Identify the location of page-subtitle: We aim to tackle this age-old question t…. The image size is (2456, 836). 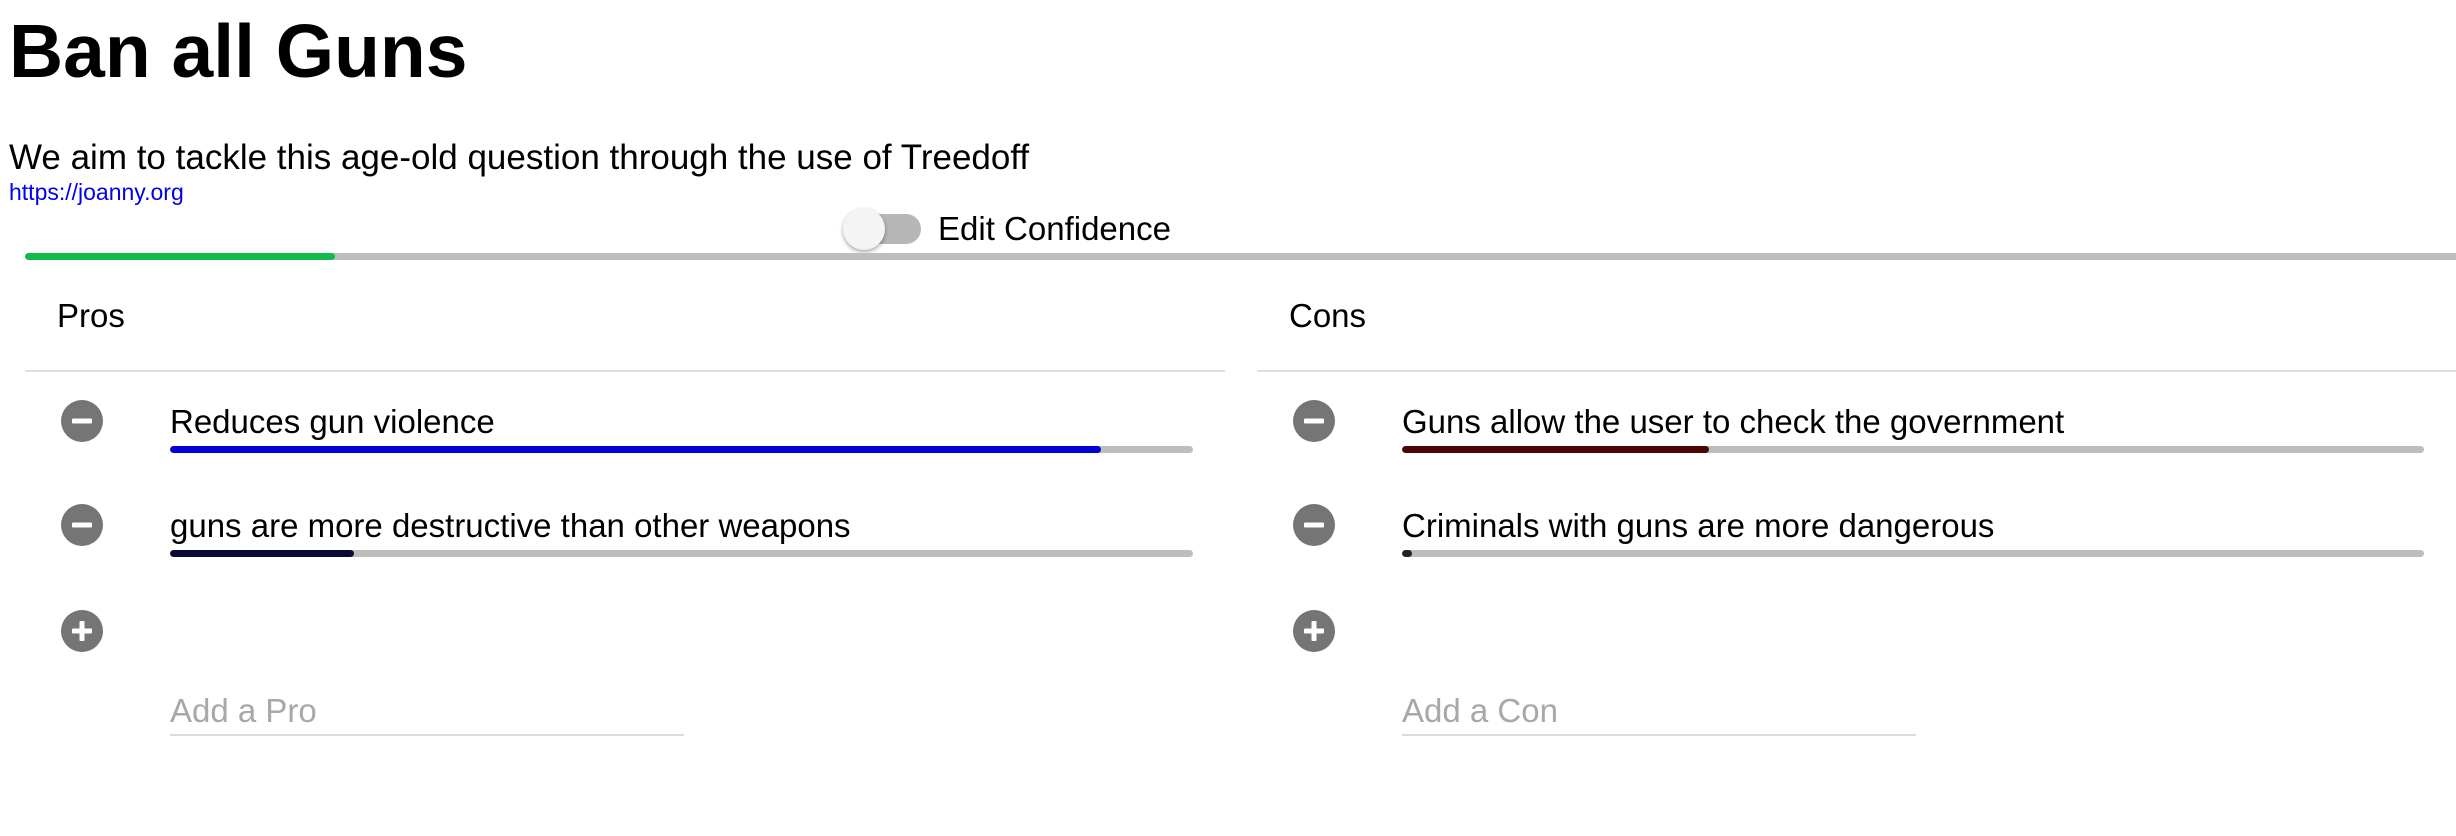
(519, 157).